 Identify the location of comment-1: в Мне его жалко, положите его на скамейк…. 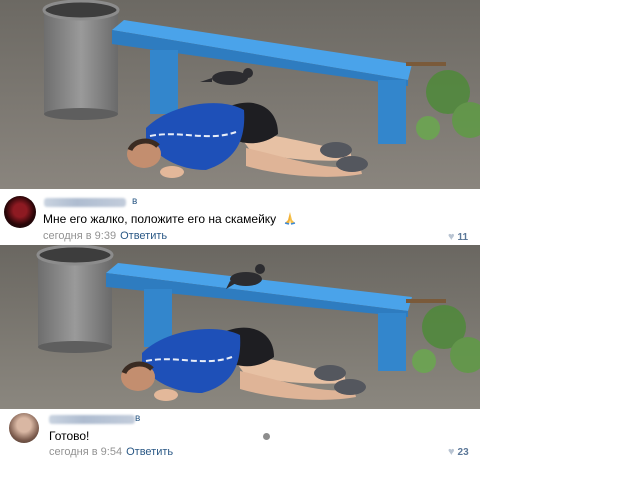
(240, 217).